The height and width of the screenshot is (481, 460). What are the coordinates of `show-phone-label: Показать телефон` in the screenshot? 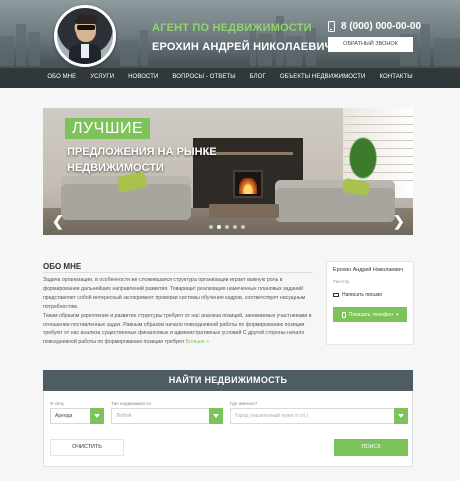 It's located at (370, 314).